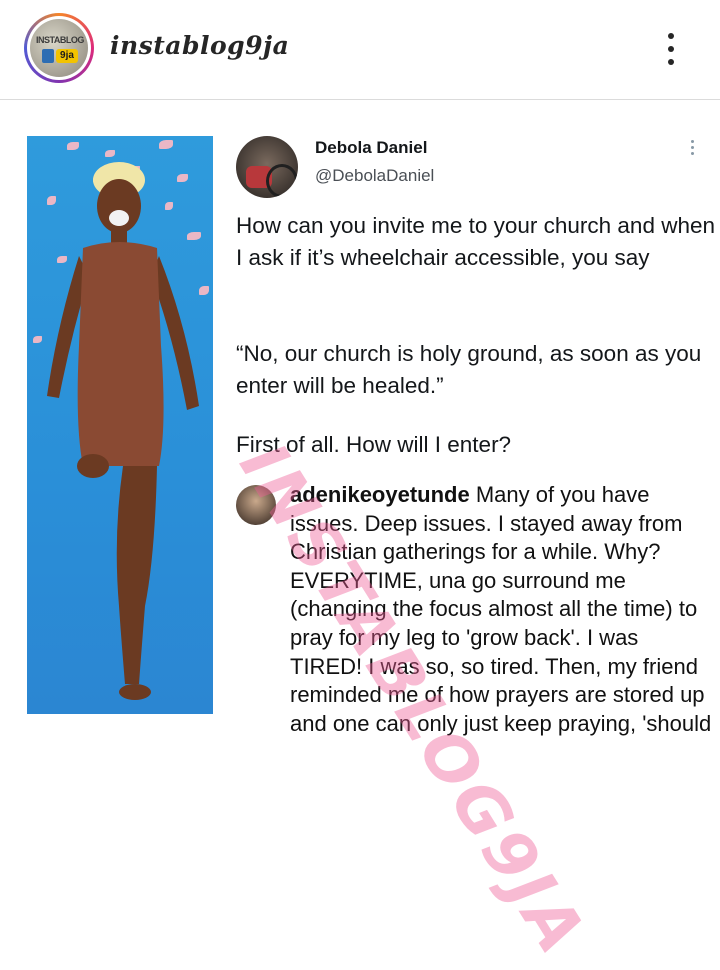 Image resolution: width=720 pixels, height=970 pixels. I want to click on avatar-logo-text: INSTABLOG, so click(60, 40).